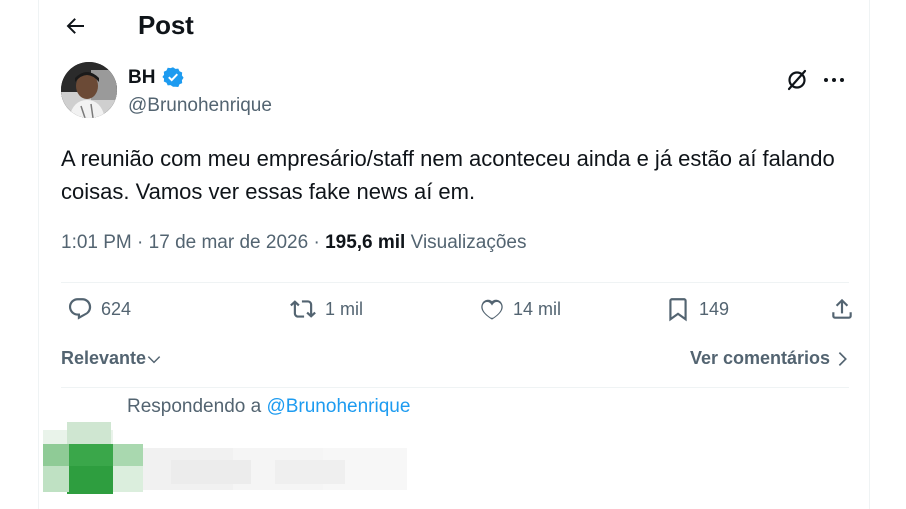 Image resolution: width=906 pixels, height=509 pixels. I want to click on grok-button, so click(797, 80).